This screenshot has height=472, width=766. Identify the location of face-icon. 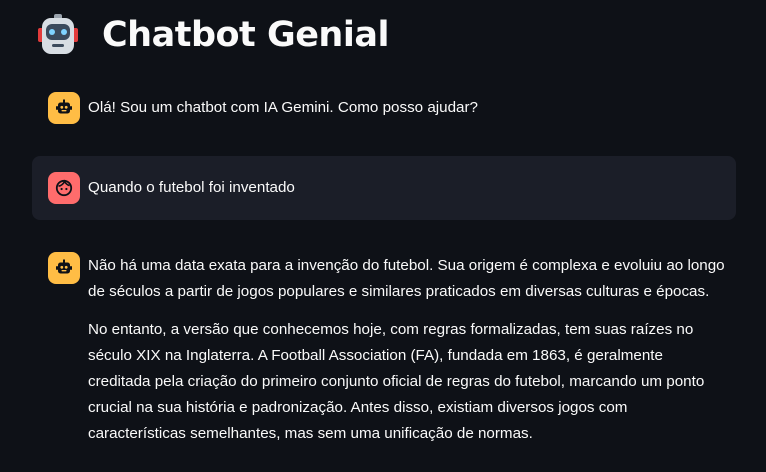
(64, 188).